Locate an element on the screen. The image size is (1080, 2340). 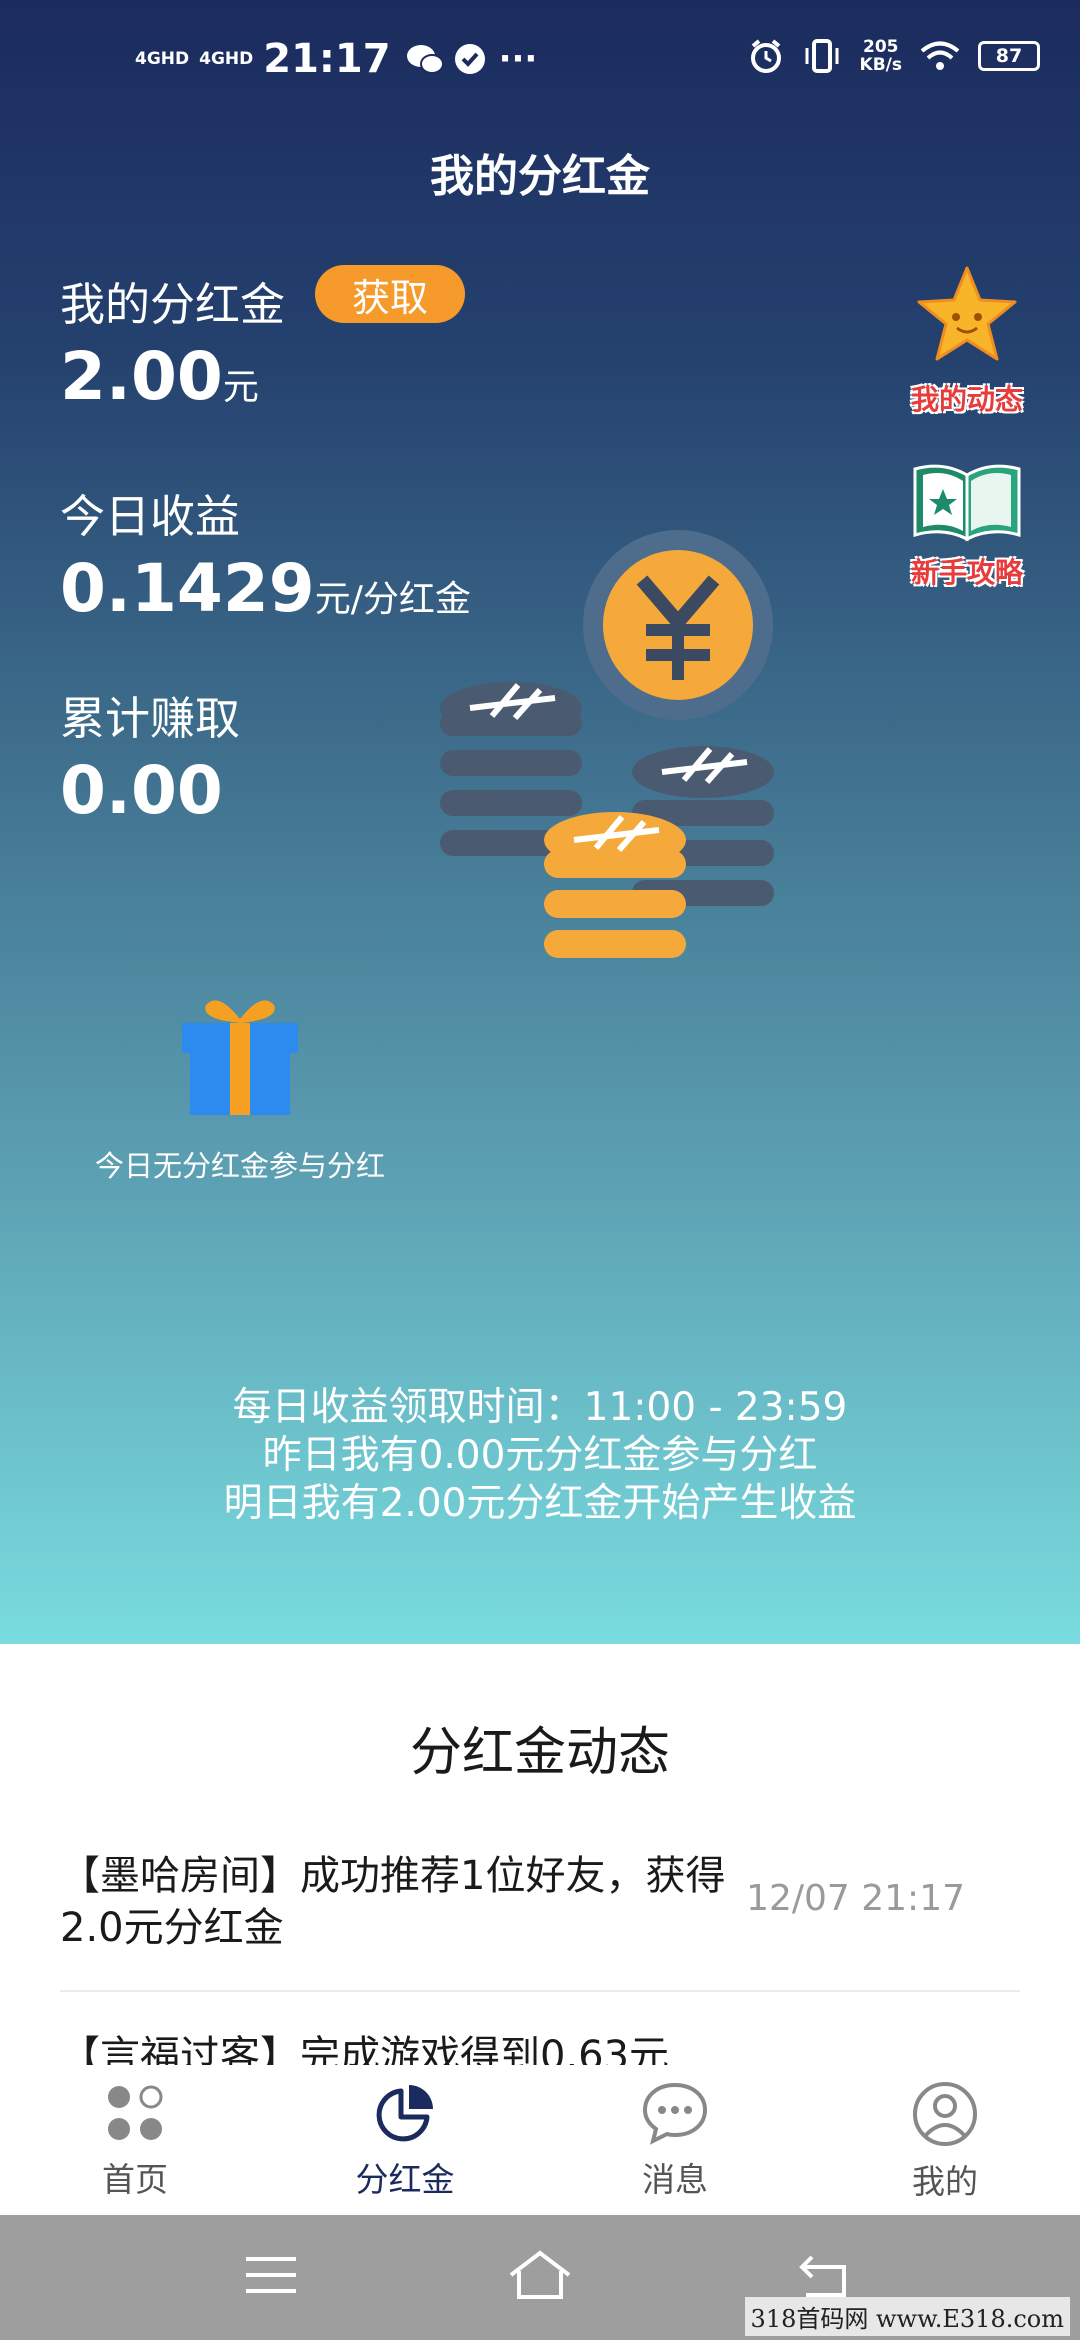
my-activity-button: 我的动态 is located at coordinates (967, 340).